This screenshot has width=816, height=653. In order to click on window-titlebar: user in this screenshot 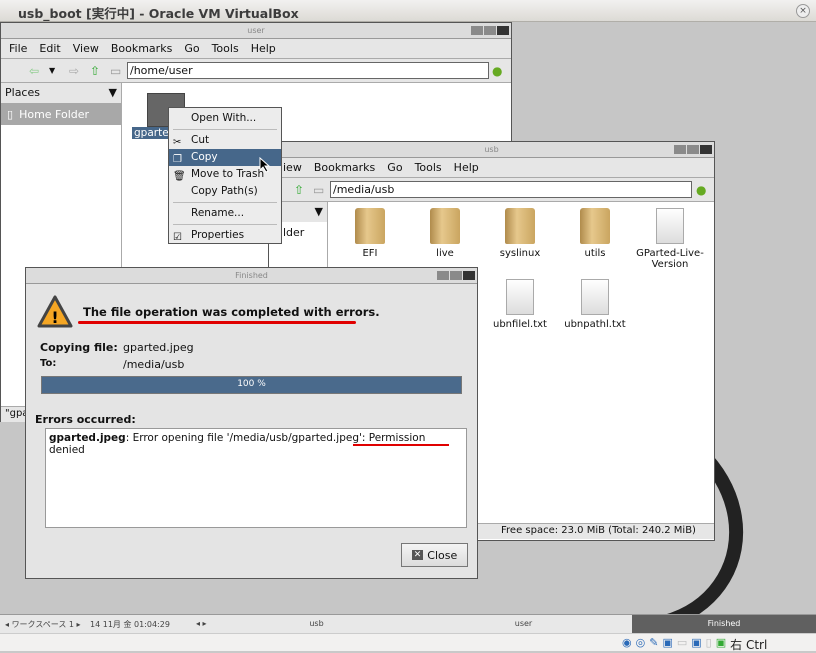, I will do `click(256, 31)`.